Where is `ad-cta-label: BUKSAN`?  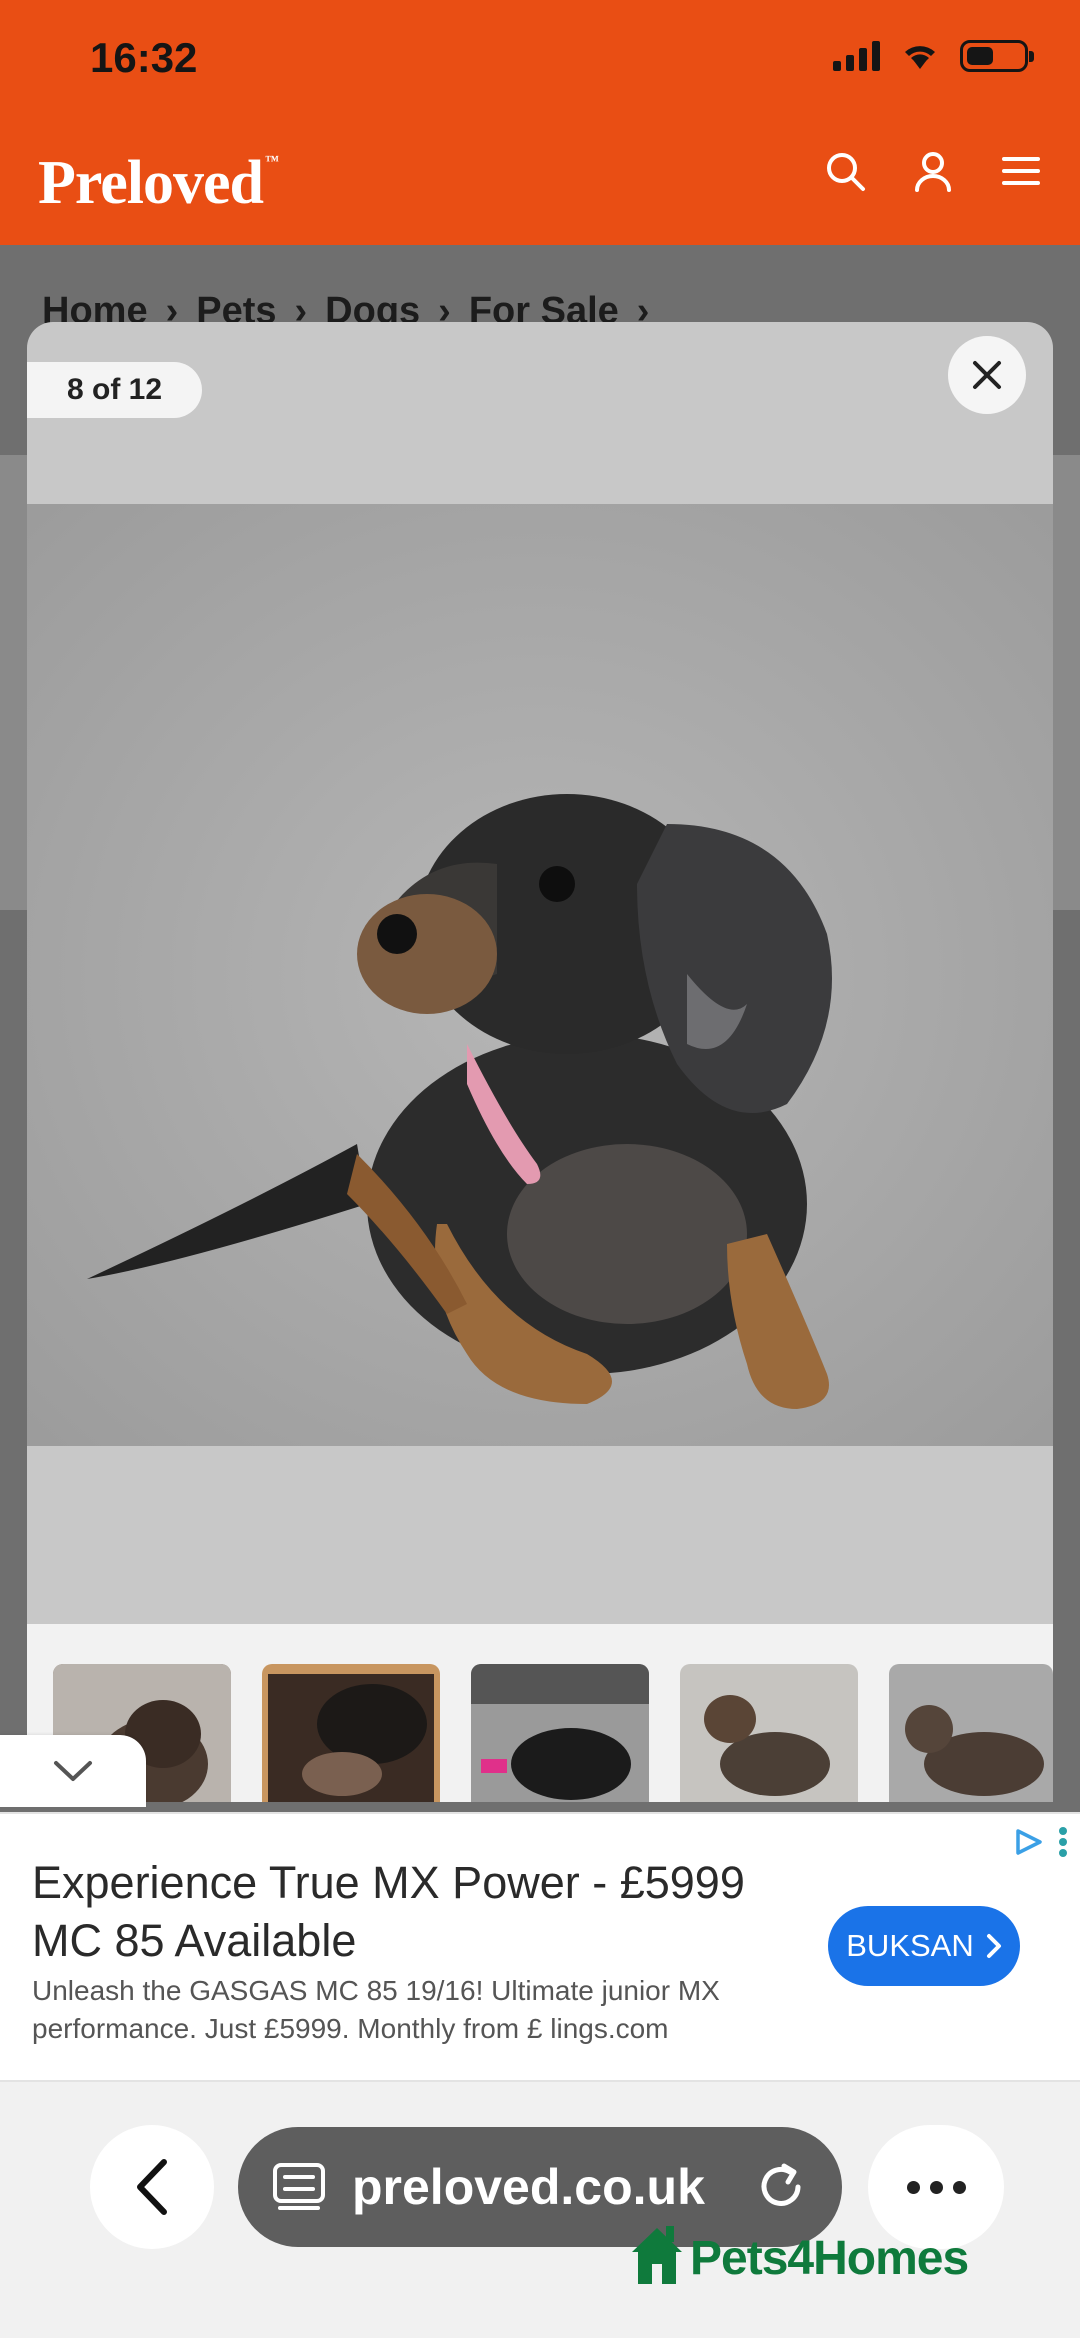 ad-cta-label: BUKSAN is located at coordinates (910, 1945).